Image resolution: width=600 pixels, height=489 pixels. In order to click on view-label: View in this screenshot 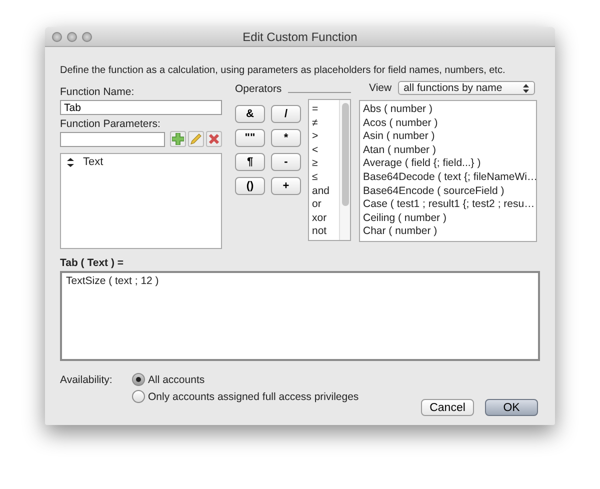, I will do `click(380, 88)`.